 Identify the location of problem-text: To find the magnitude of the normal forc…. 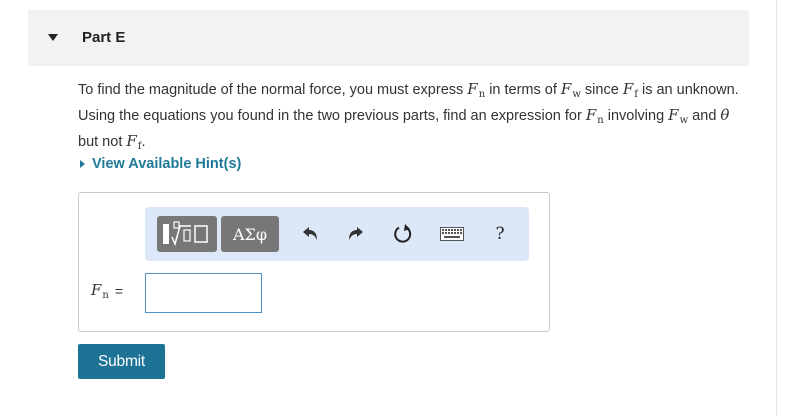
(273, 90).